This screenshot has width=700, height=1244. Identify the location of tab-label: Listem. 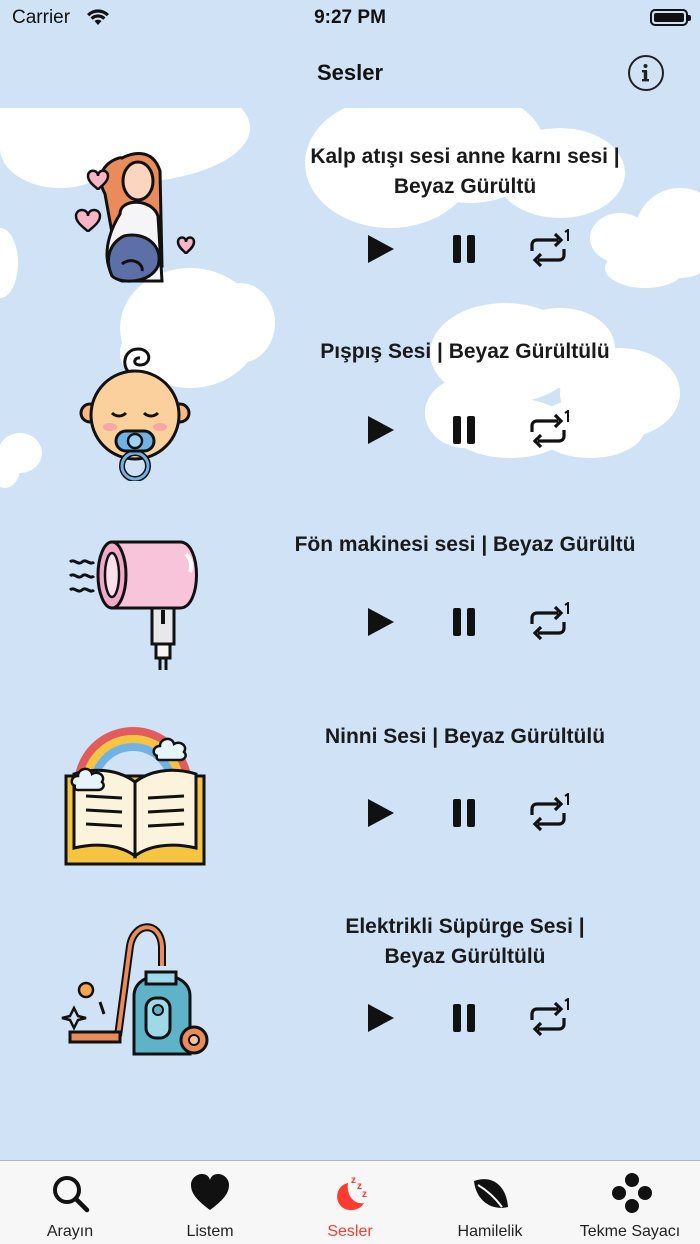
(210, 1231).